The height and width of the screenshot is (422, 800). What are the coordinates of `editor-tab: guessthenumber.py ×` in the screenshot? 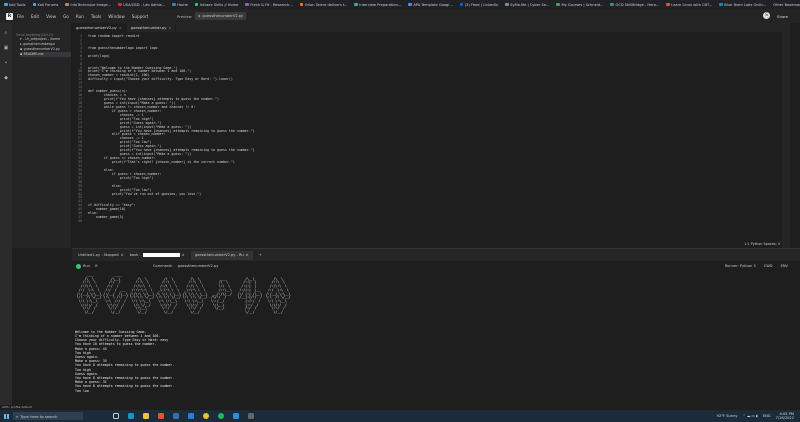 It's located at (152, 27).